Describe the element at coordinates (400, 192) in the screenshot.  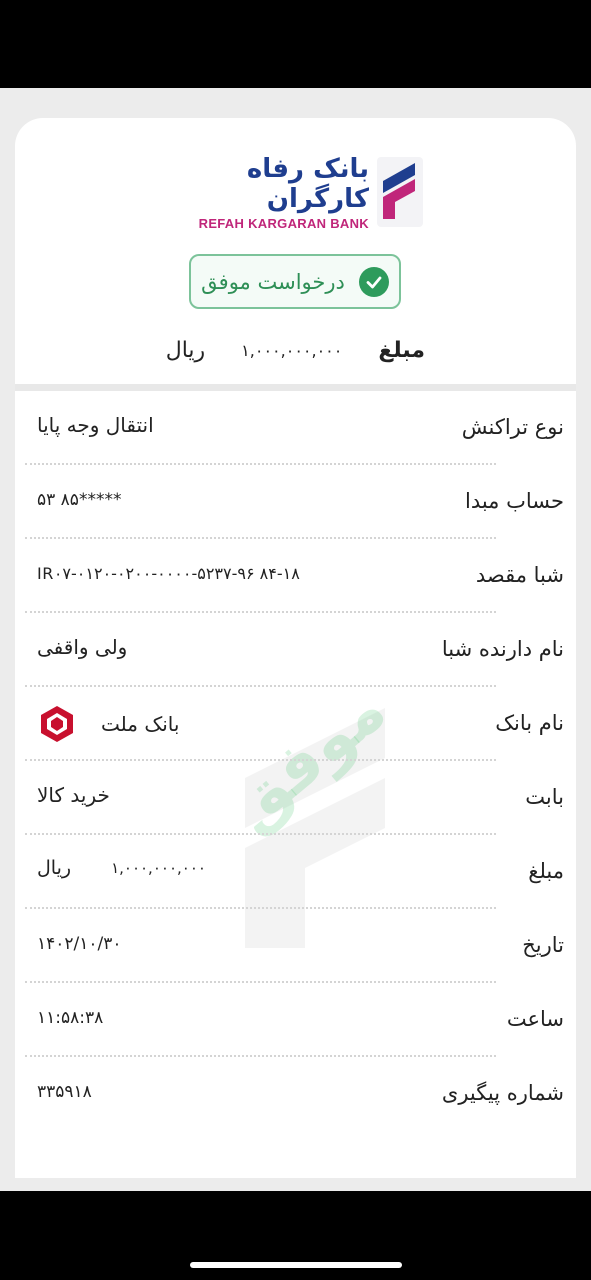
I see `refah-bank-logo-icon` at that location.